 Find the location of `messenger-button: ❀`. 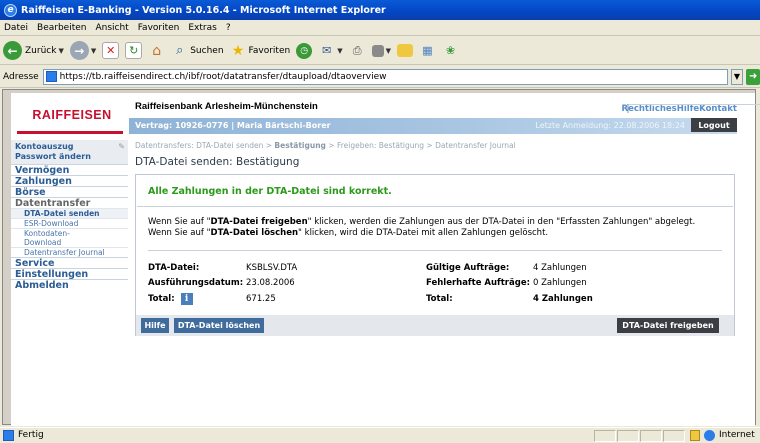

messenger-button: ❀ is located at coordinates (450, 50).